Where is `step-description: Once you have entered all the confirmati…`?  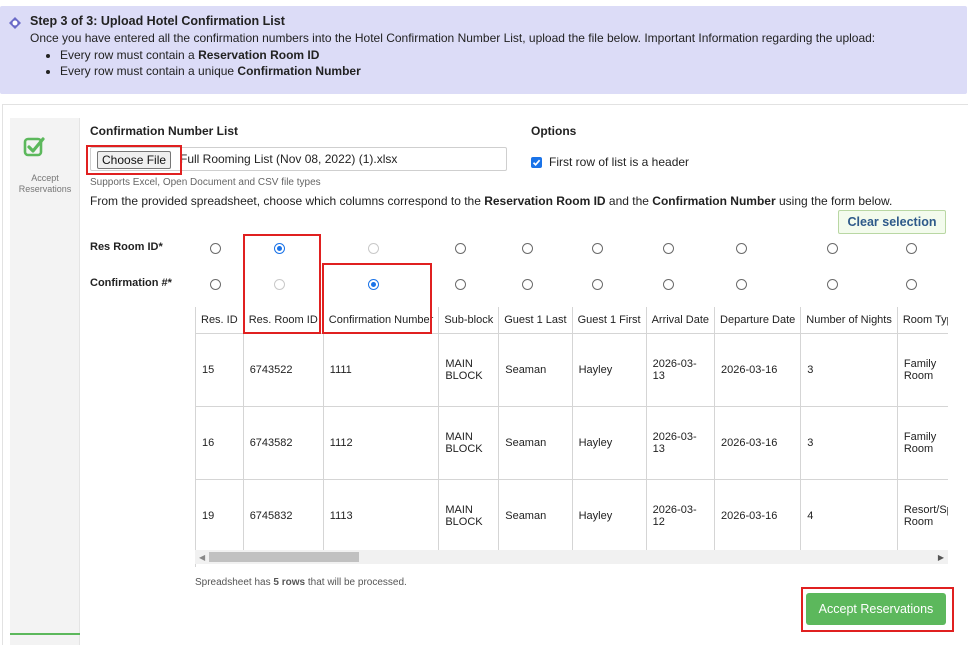 step-description: Once you have entered all the confirmati… is located at coordinates (453, 38).